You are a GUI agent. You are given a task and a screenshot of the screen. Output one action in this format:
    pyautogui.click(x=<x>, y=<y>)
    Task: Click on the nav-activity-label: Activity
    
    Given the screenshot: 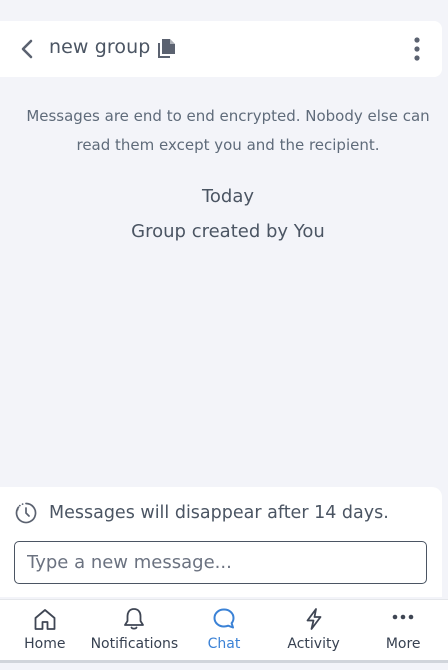 What is the action you would take?
    pyautogui.click(x=313, y=644)
    